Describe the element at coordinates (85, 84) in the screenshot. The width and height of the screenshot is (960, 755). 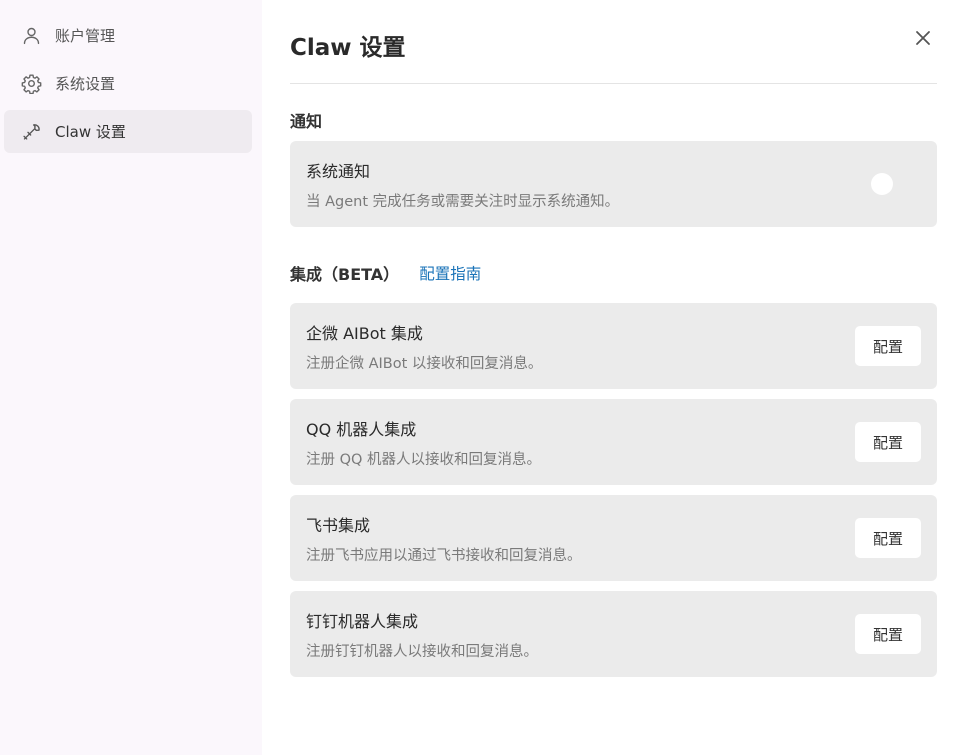
I see `sidebar-item-label: 系统设置` at that location.